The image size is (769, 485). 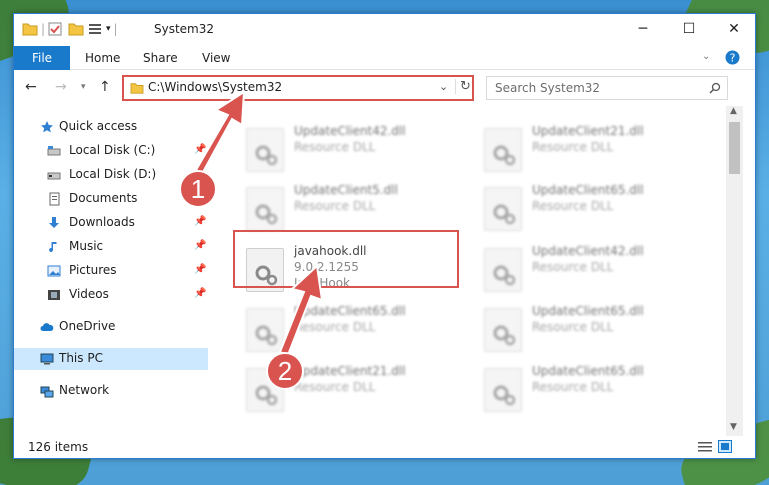 What do you see at coordinates (259, 223) in the screenshot?
I see `annotation-arrows` at bounding box center [259, 223].